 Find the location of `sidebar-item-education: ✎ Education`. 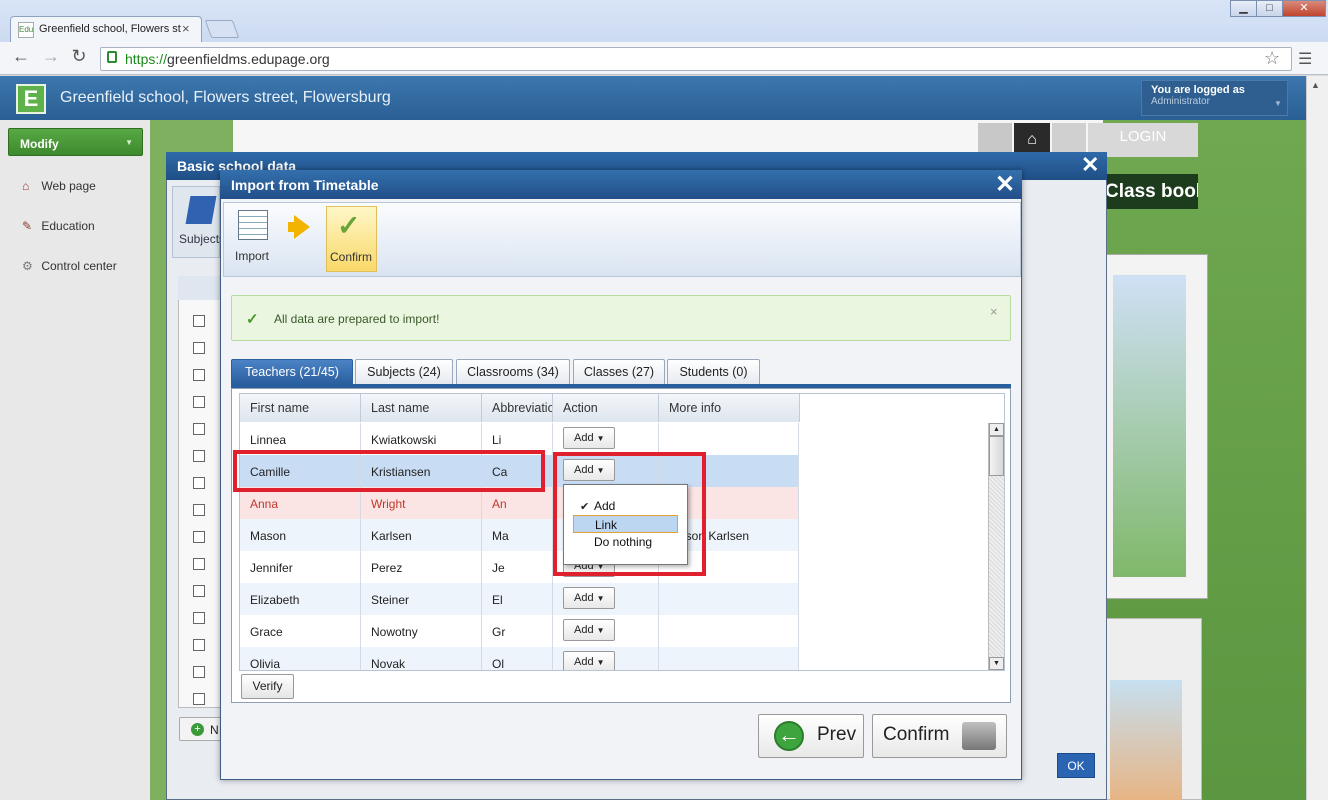

sidebar-item-education: ✎ Education is located at coordinates (58, 226).